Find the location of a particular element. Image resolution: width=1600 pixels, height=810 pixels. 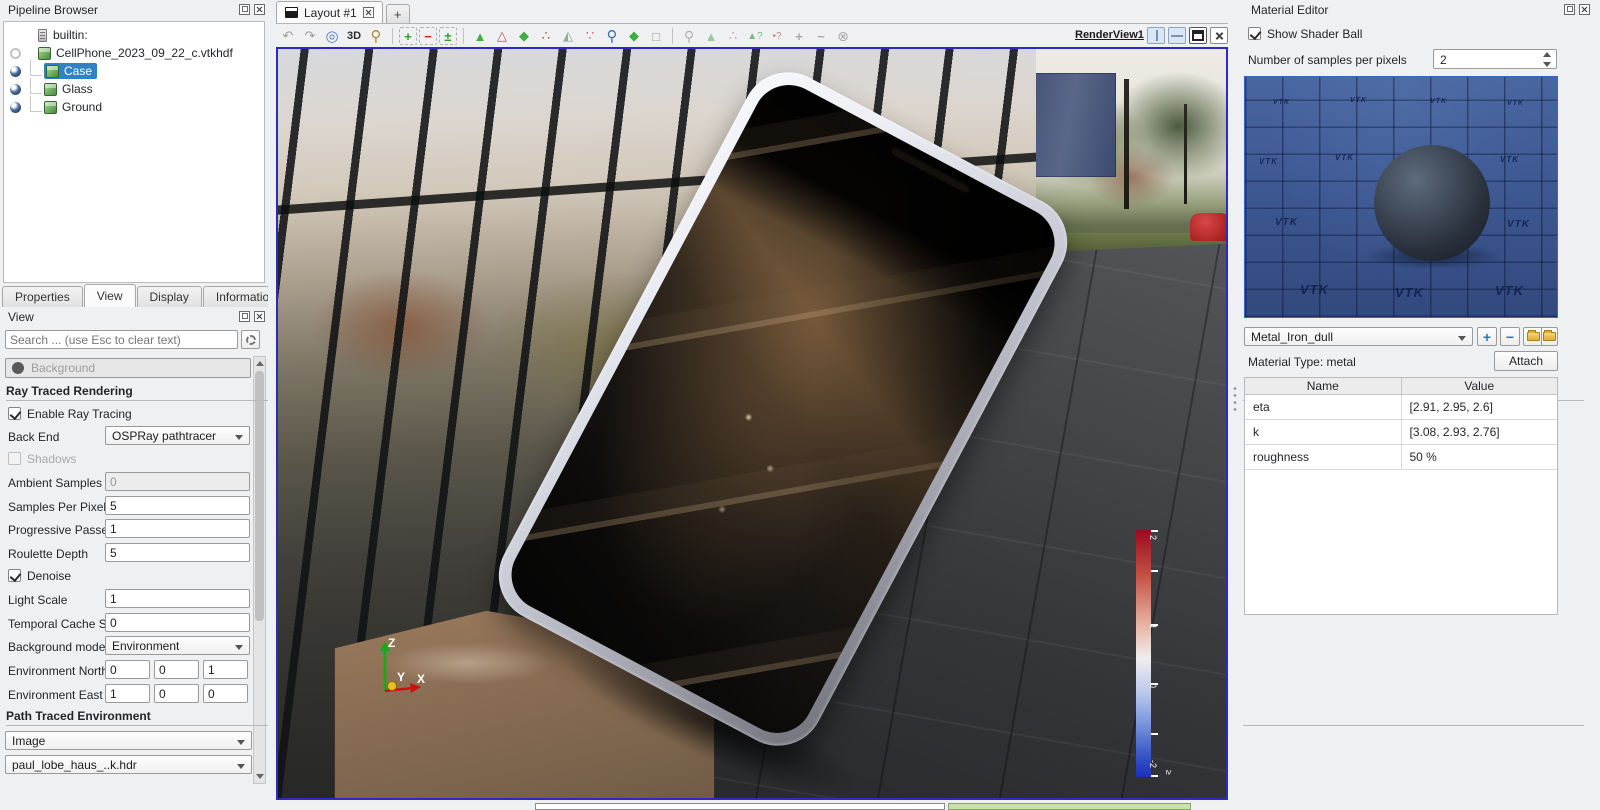

toggle-selection-icon: ± is located at coordinates (448, 36).